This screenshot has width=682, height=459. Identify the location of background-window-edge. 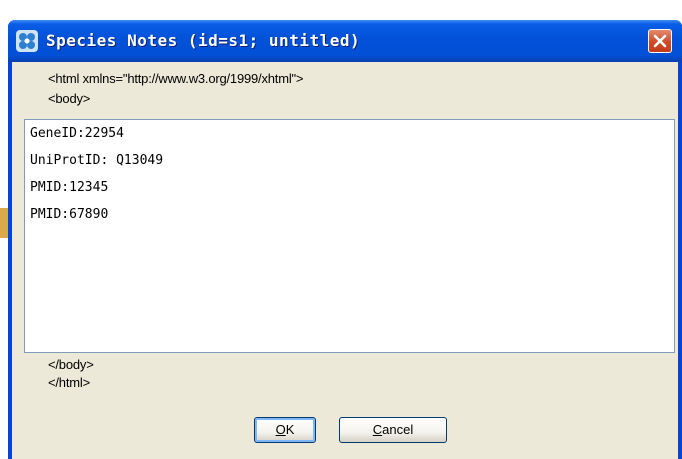
(4, 223).